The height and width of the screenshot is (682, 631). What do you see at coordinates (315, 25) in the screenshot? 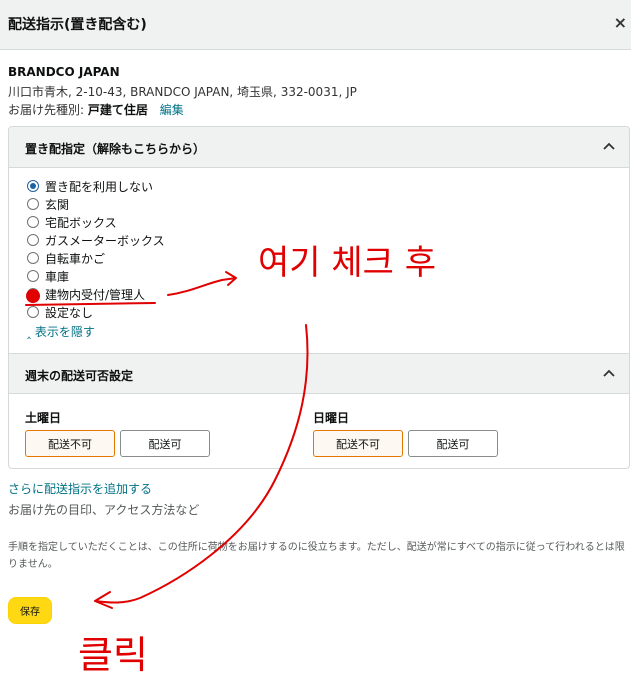
I see `dialog-header: 配送指示(置き配含む) ×` at bounding box center [315, 25].